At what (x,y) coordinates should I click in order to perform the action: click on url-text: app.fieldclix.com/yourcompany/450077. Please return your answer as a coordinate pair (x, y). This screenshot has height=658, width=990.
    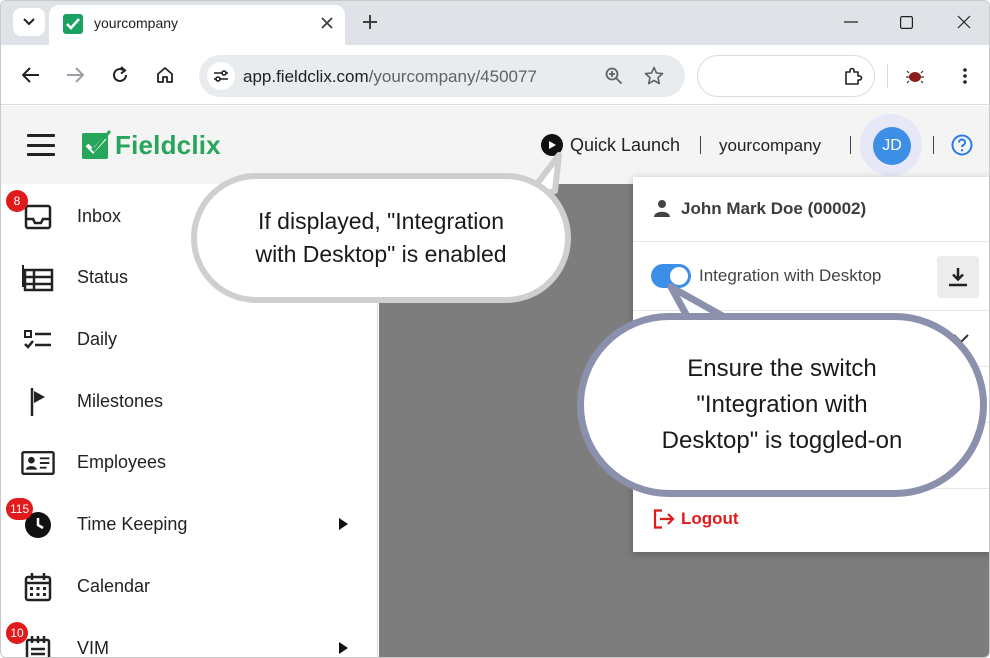
    Looking at the image, I should click on (390, 77).